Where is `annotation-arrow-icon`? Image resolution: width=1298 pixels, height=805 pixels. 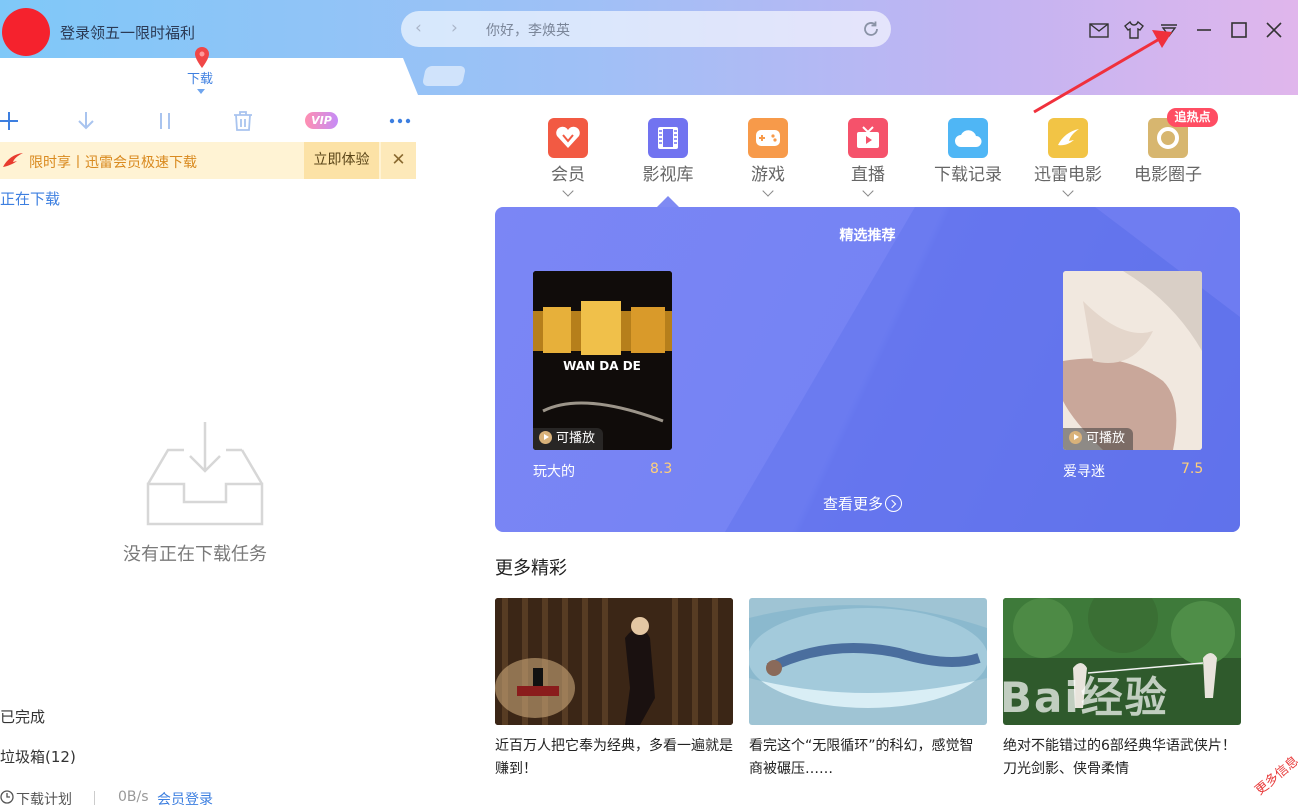
annotation-arrow-icon is located at coordinates (1102, 72).